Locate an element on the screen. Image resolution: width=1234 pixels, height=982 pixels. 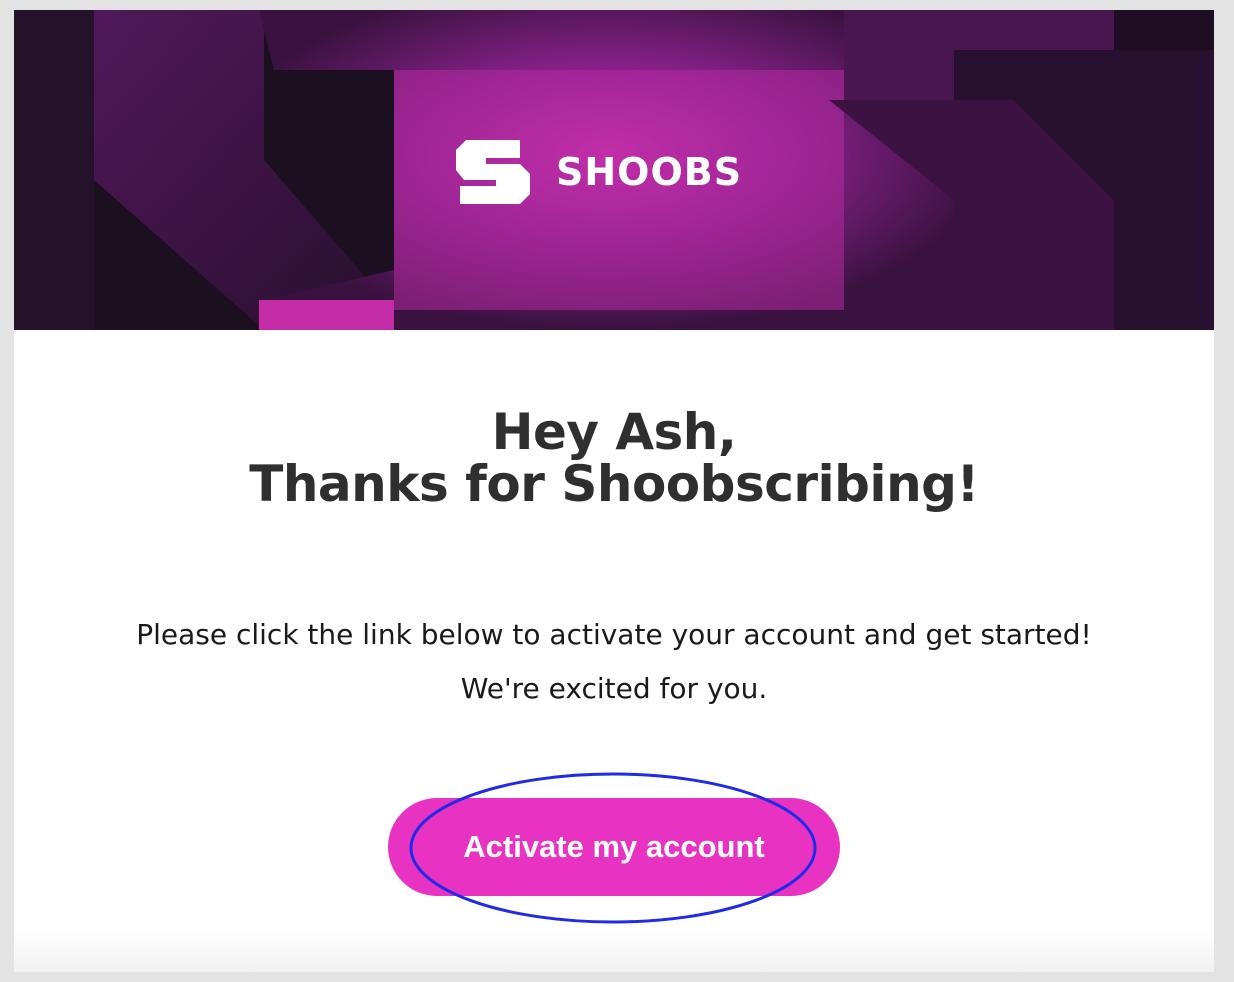
body-line-2: We're excited for you. is located at coordinates (614, 688).